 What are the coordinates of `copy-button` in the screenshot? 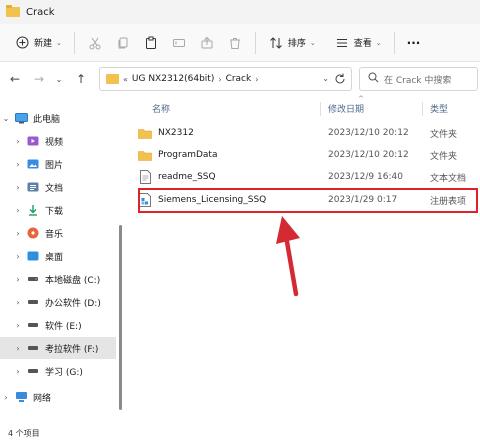 It's located at (123, 43).